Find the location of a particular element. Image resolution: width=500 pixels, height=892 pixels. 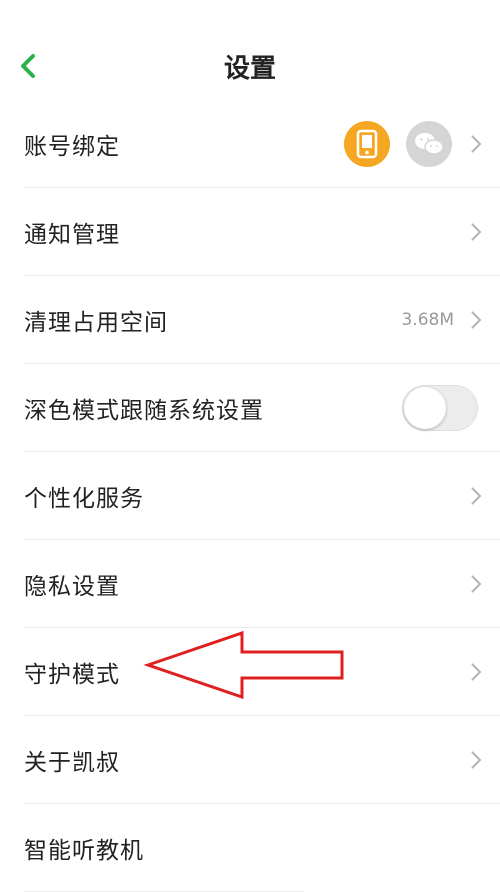

row-privacy: 隐私设置 is located at coordinates (250, 584).